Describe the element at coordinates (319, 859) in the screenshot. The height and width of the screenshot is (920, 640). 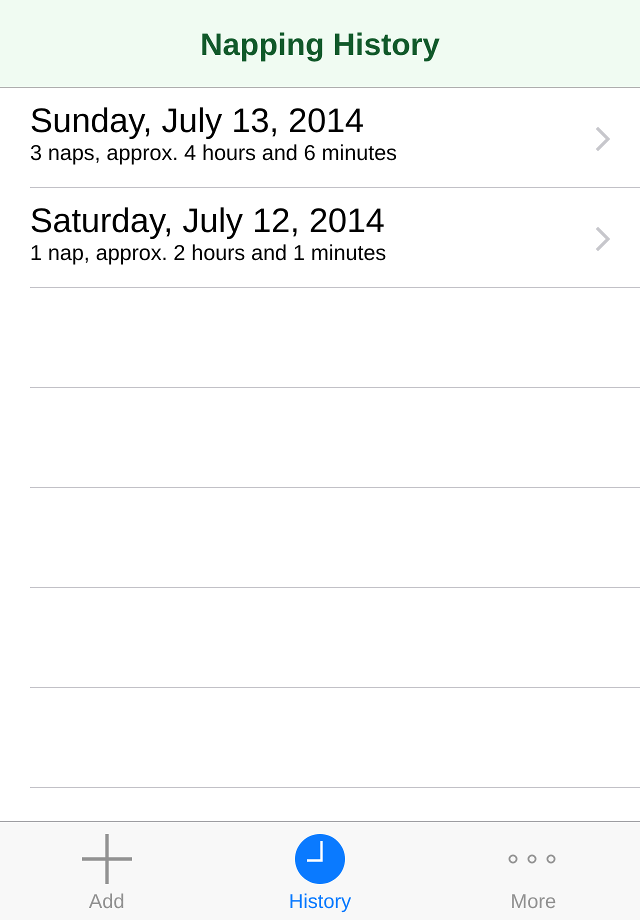
I see `clock-icon` at that location.